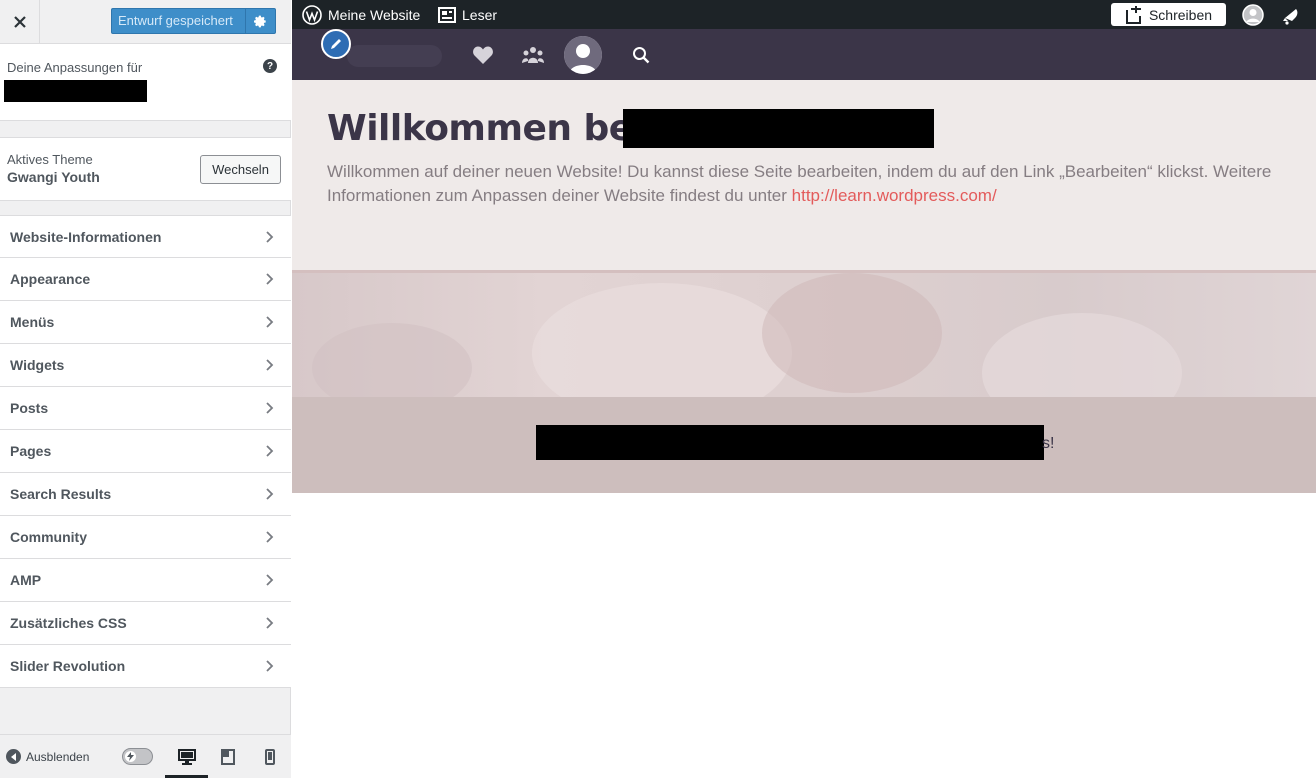 This screenshot has width=1316, height=778. Describe the element at coordinates (145, 537) in the screenshot. I see `panel-community: Community` at that location.